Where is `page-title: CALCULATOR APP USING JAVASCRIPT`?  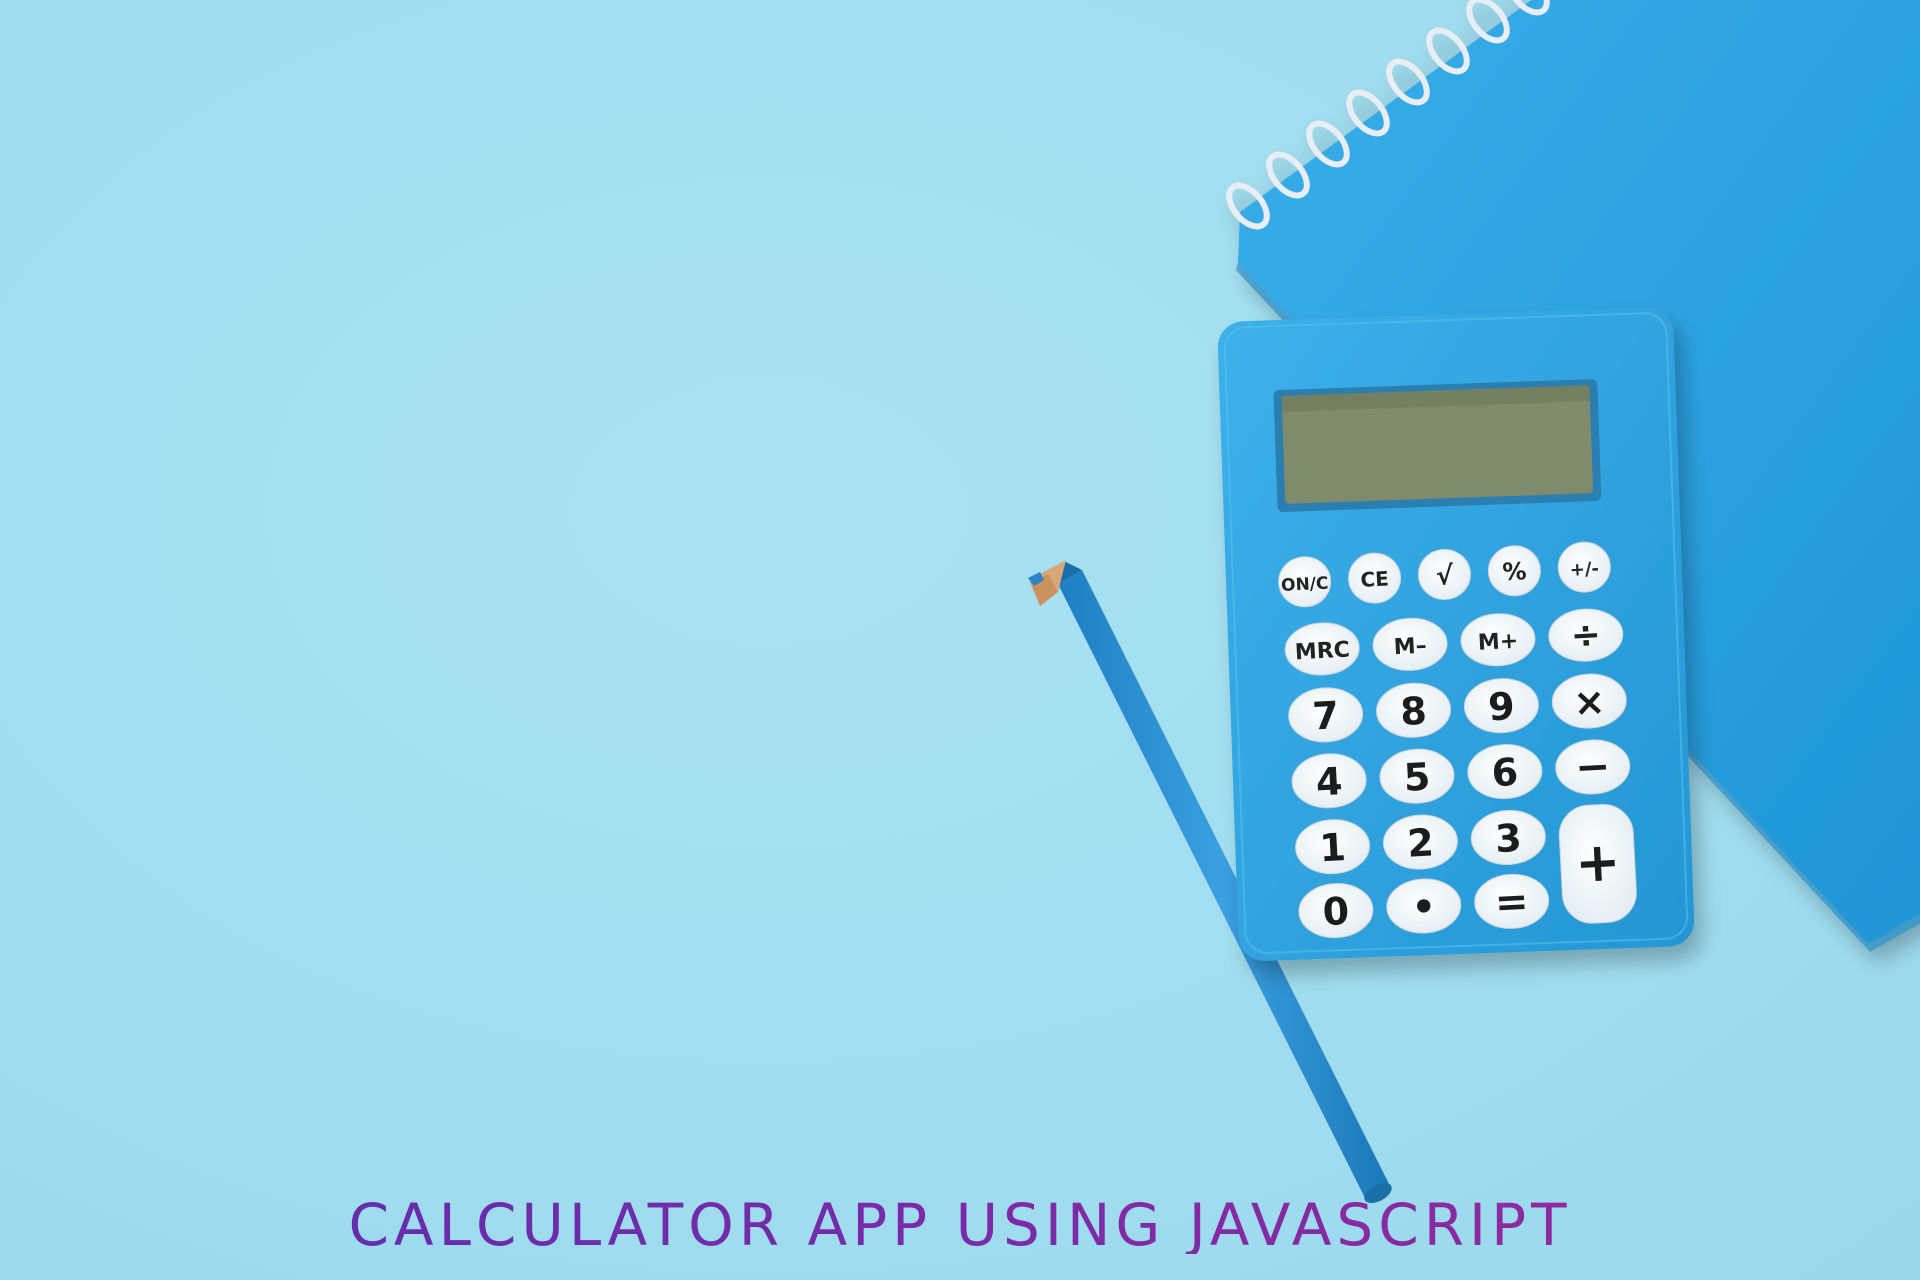
page-title: CALCULATOR APP USING JAVASCRIPT is located at coordinates (960, 1225).